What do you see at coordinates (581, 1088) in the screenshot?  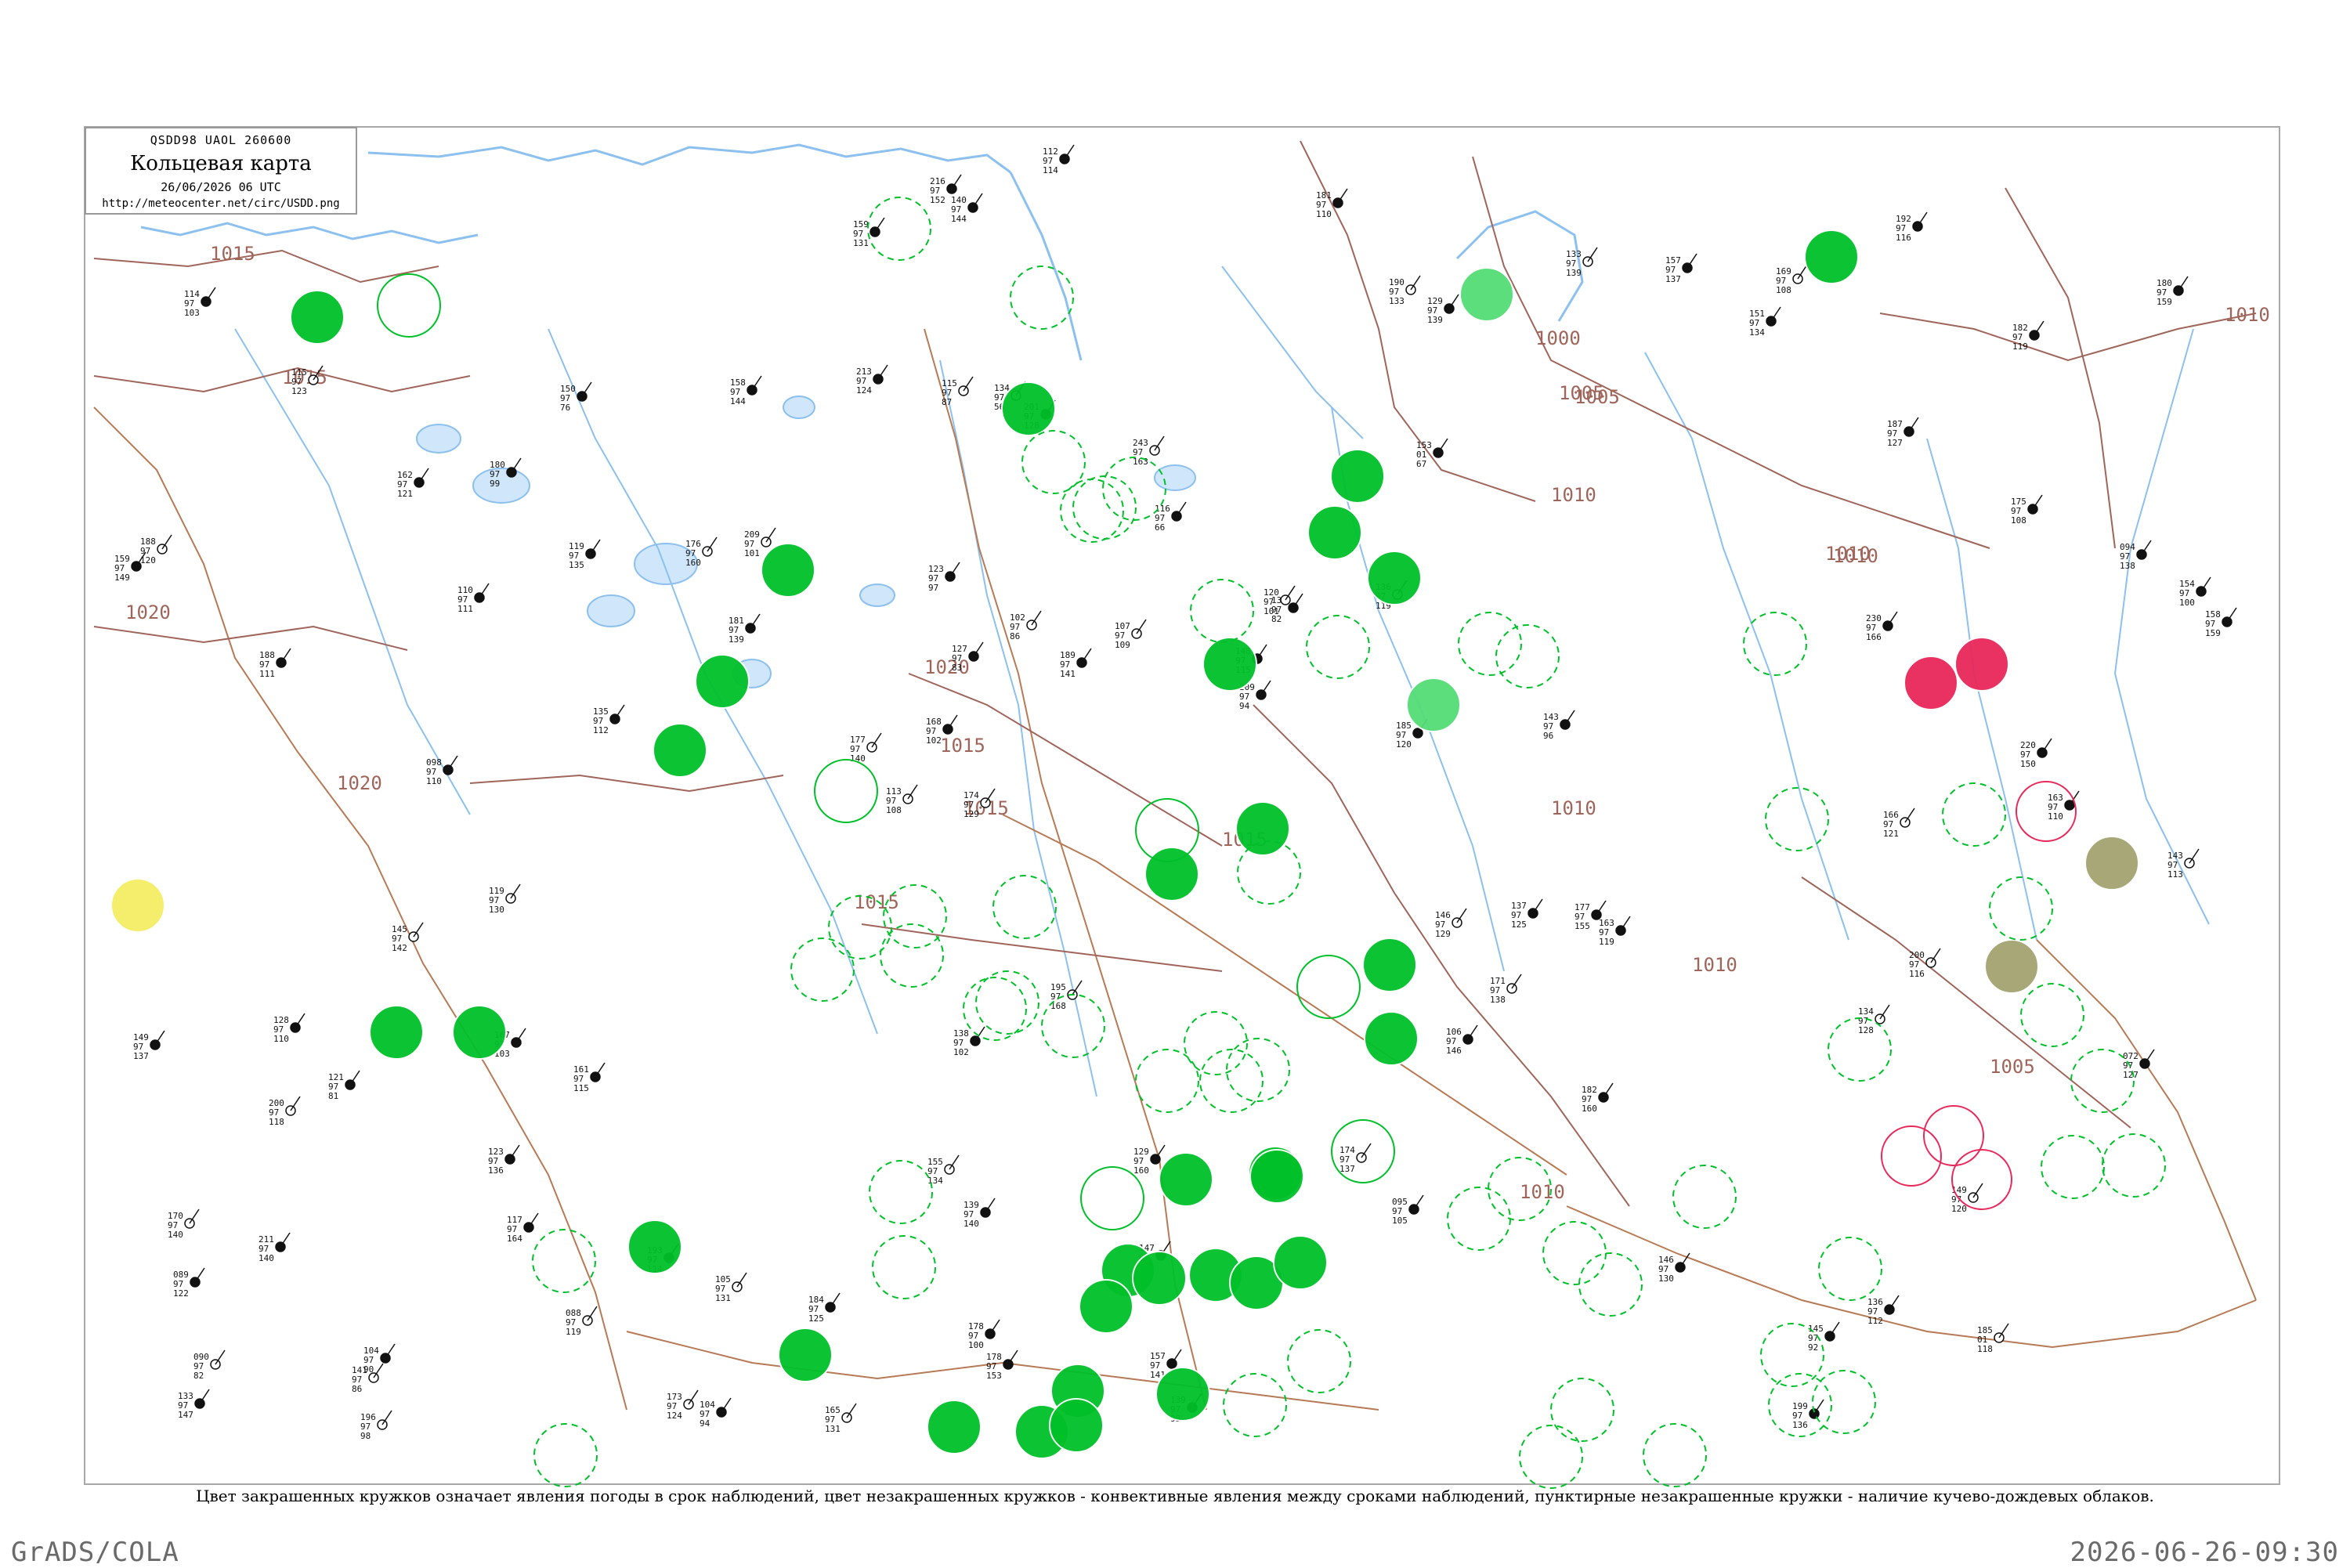 I see `station-pressure: 115` at bounding box center [581, 1088].